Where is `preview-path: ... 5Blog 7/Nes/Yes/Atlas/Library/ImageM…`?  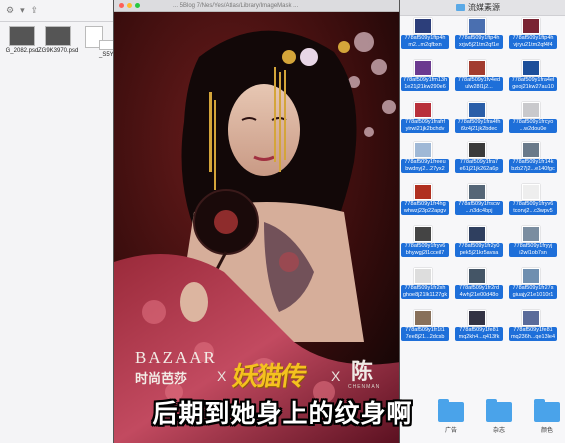 preview-path: ... 5Blog 7/Nes/Yes/Atlas/Library/ImageM… is located at coordinates (236, 5).